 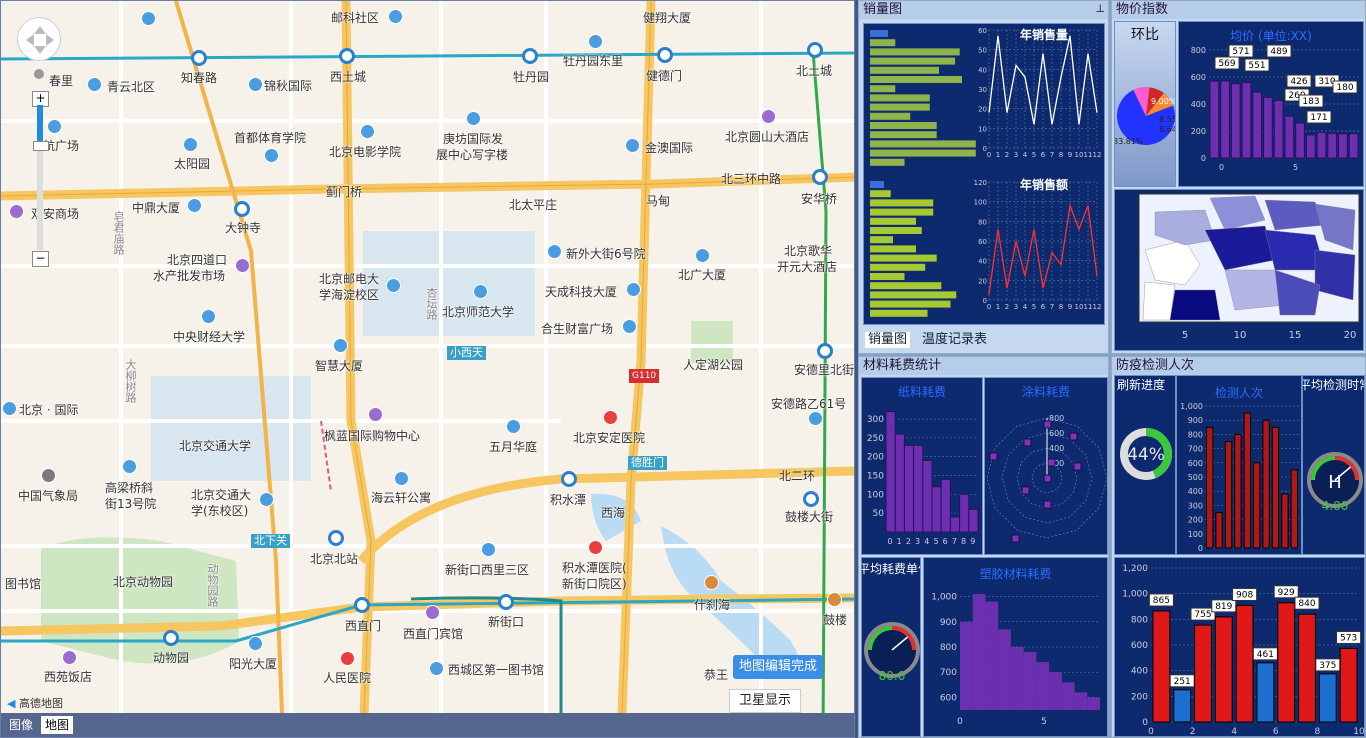 I want to click on poi-label: 北京动物园, so click(x=143, y=582).